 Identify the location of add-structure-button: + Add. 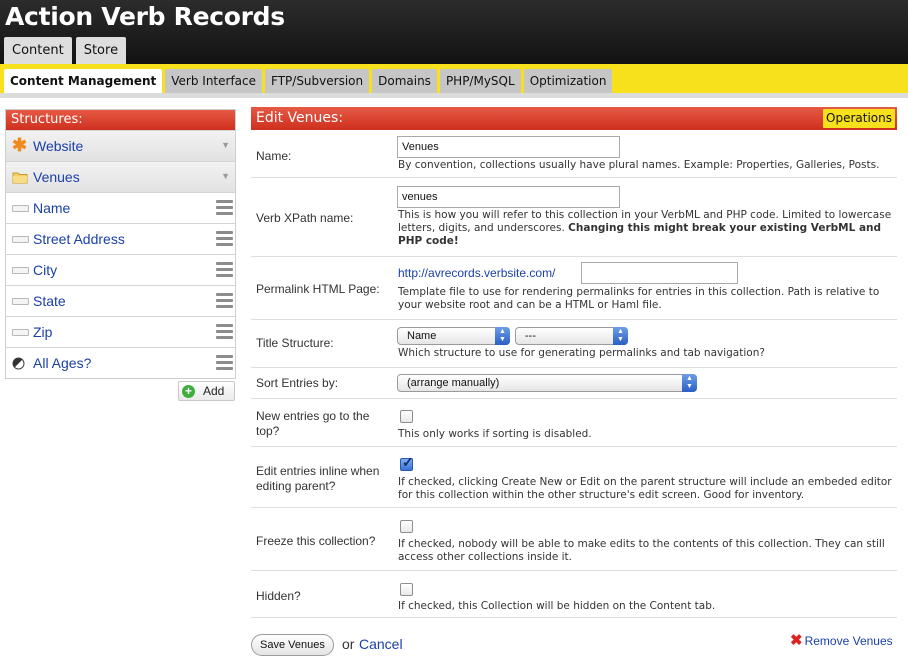
(206, 391).